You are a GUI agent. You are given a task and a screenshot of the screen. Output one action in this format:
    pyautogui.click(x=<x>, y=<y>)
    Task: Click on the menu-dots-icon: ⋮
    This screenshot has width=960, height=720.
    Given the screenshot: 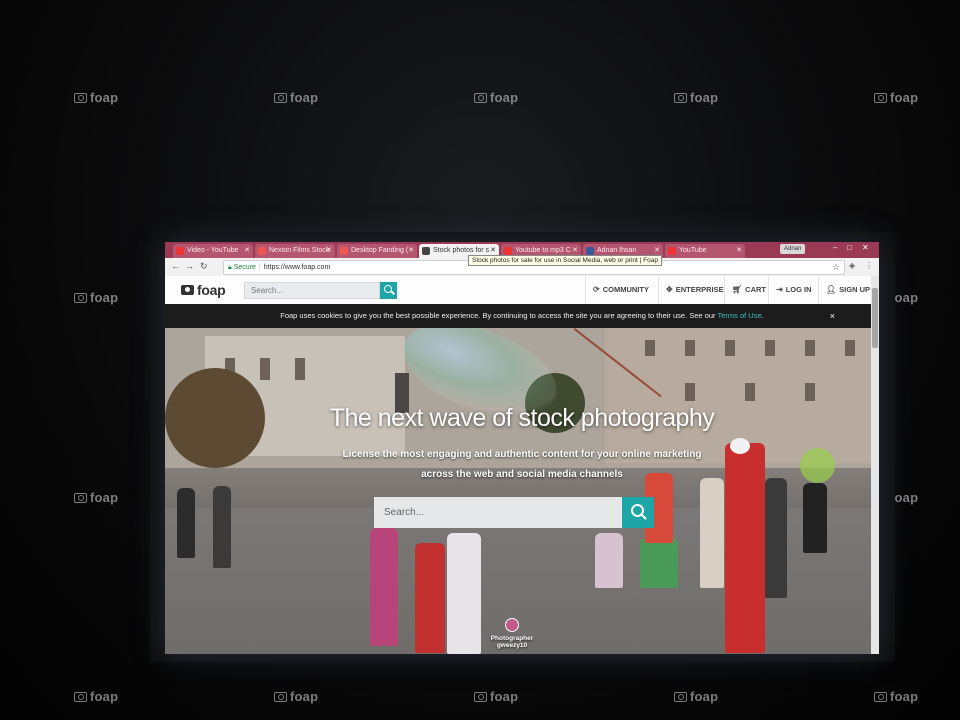 What is the action you would take?
    pyautogui.click(x=869, y=265)
    